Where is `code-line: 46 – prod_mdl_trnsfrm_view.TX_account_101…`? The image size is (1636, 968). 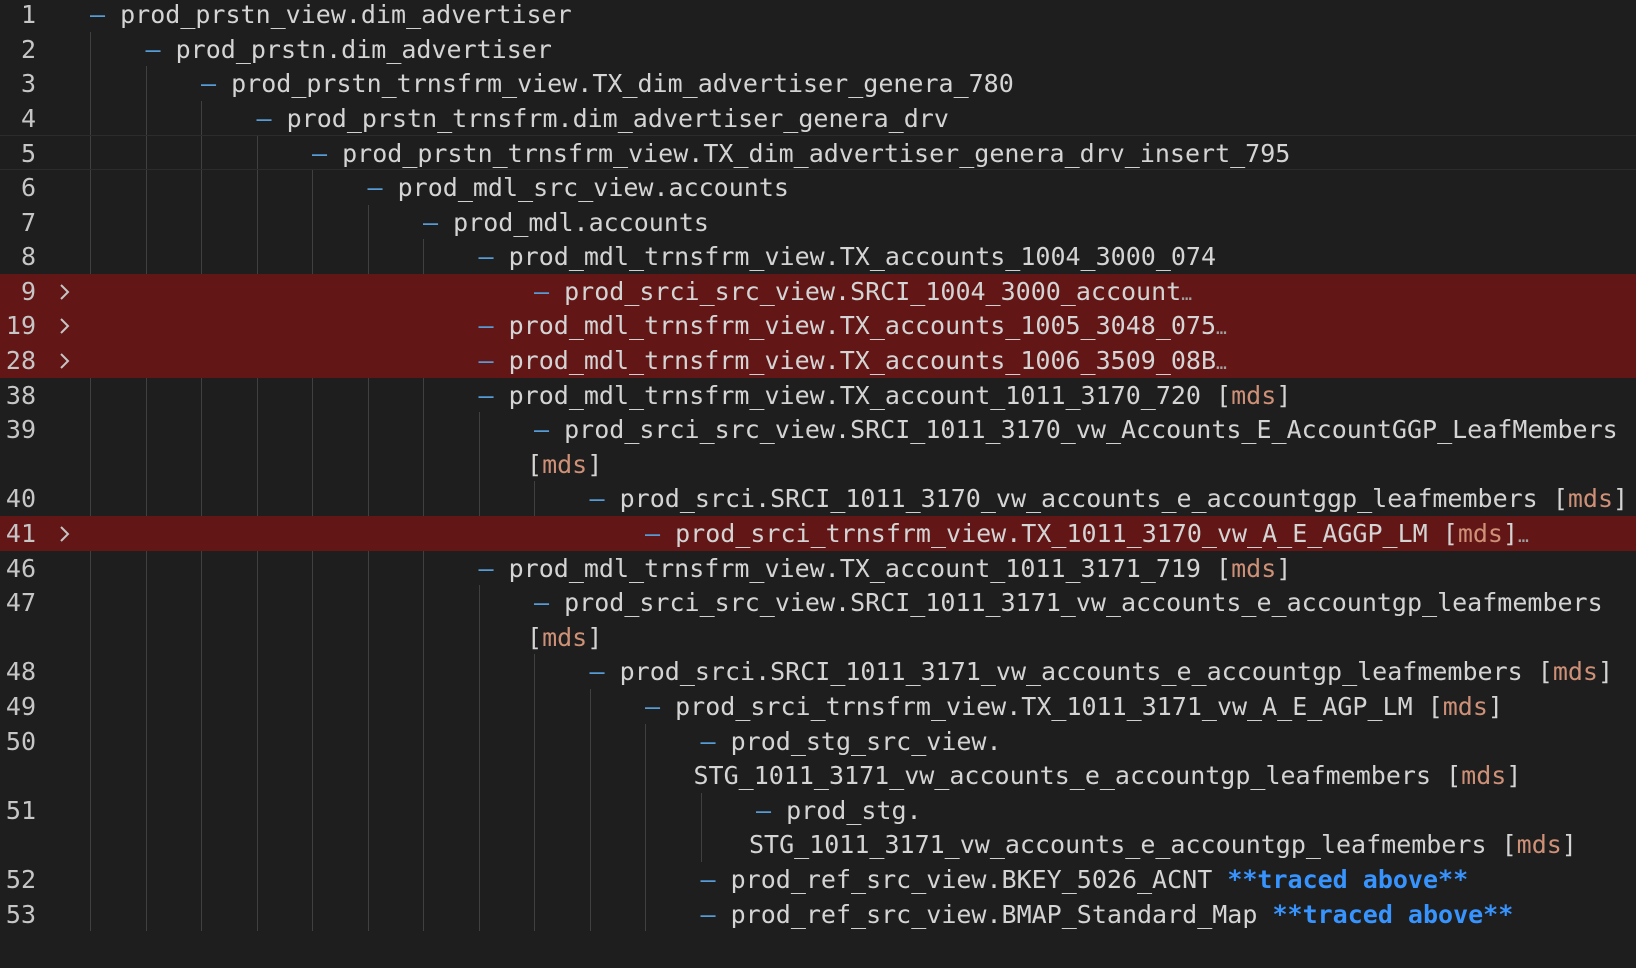 code-line: 46 – prod_mdl_trnsfrm_view.TX_account_101… is located at coordinates (818, 568).